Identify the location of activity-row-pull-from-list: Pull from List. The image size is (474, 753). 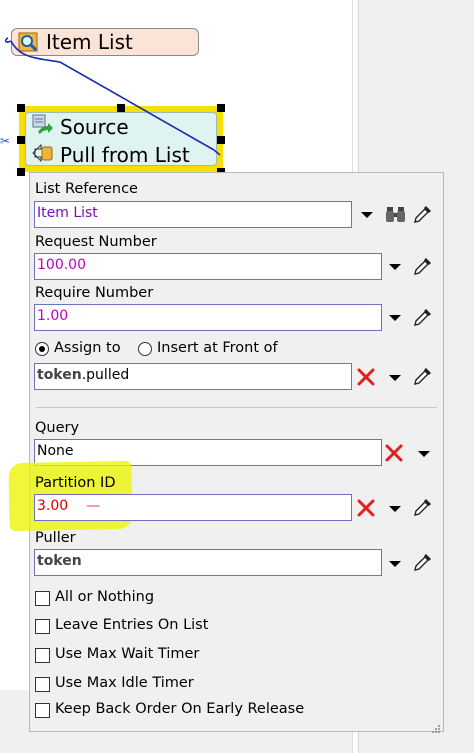
(111, 155).